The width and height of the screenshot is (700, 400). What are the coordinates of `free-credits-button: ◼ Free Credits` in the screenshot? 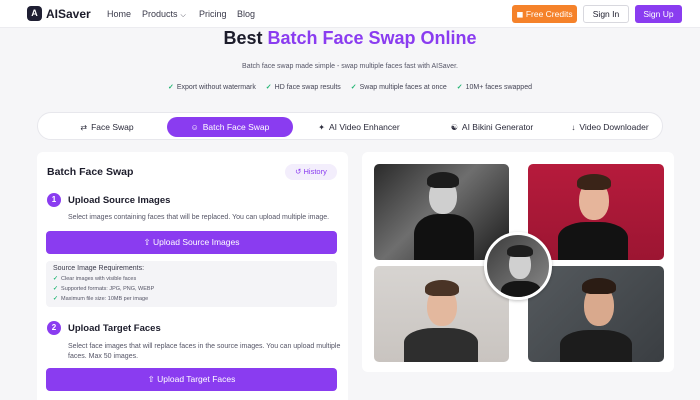 It's located at (544, 14).